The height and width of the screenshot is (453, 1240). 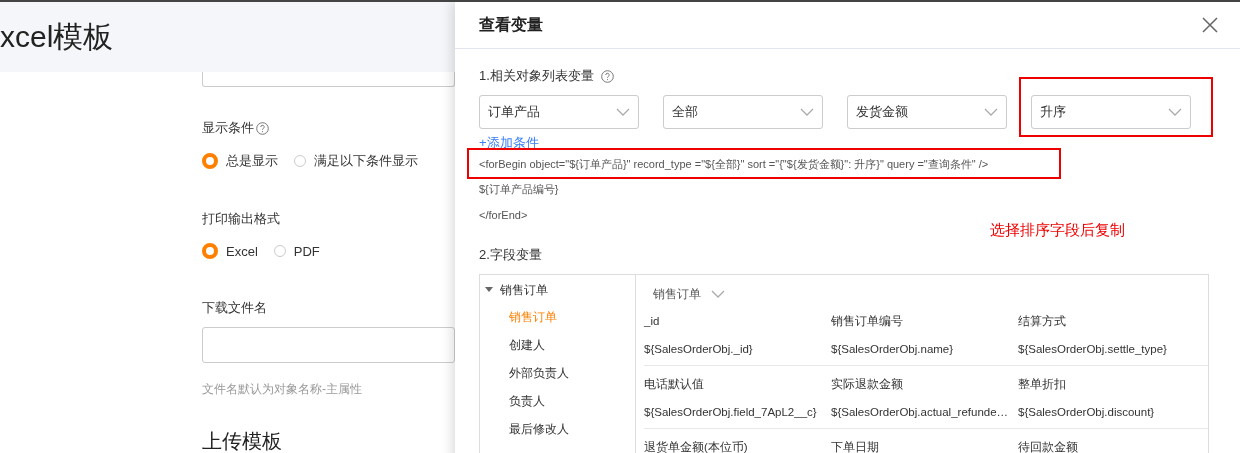 I want to click on panel-title: 查看变量, so click(x=511, y=24).